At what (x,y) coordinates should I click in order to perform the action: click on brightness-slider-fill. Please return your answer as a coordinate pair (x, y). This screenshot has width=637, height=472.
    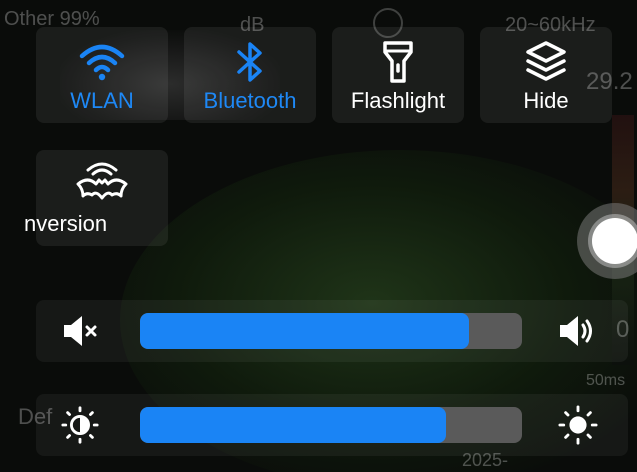
    Looking at the image, I should click on (293, 425).